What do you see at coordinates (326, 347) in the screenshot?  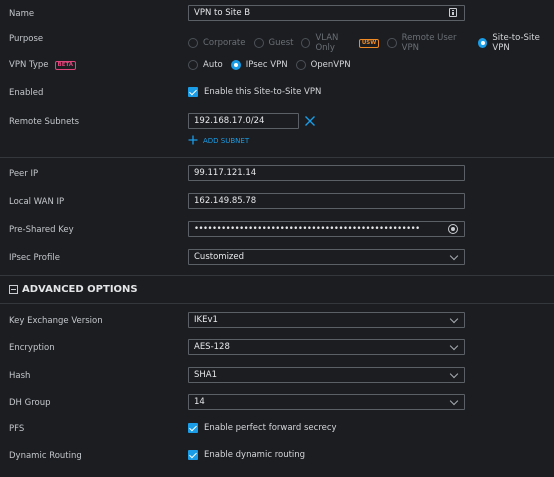 I see `encryption-select: AES-128` at bounding box center [326, 347].